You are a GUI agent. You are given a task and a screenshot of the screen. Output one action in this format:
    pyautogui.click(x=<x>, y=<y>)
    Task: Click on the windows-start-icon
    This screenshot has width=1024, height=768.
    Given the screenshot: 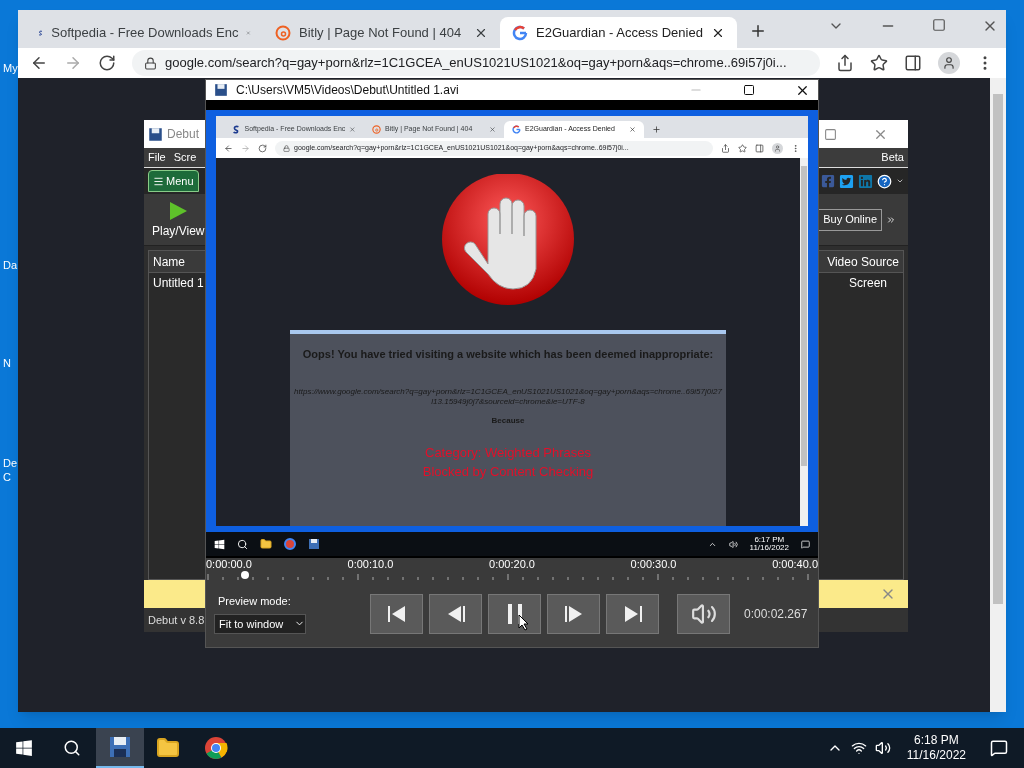 What is the action you would take?
    pyautogui.click(x=219, y=544)
    